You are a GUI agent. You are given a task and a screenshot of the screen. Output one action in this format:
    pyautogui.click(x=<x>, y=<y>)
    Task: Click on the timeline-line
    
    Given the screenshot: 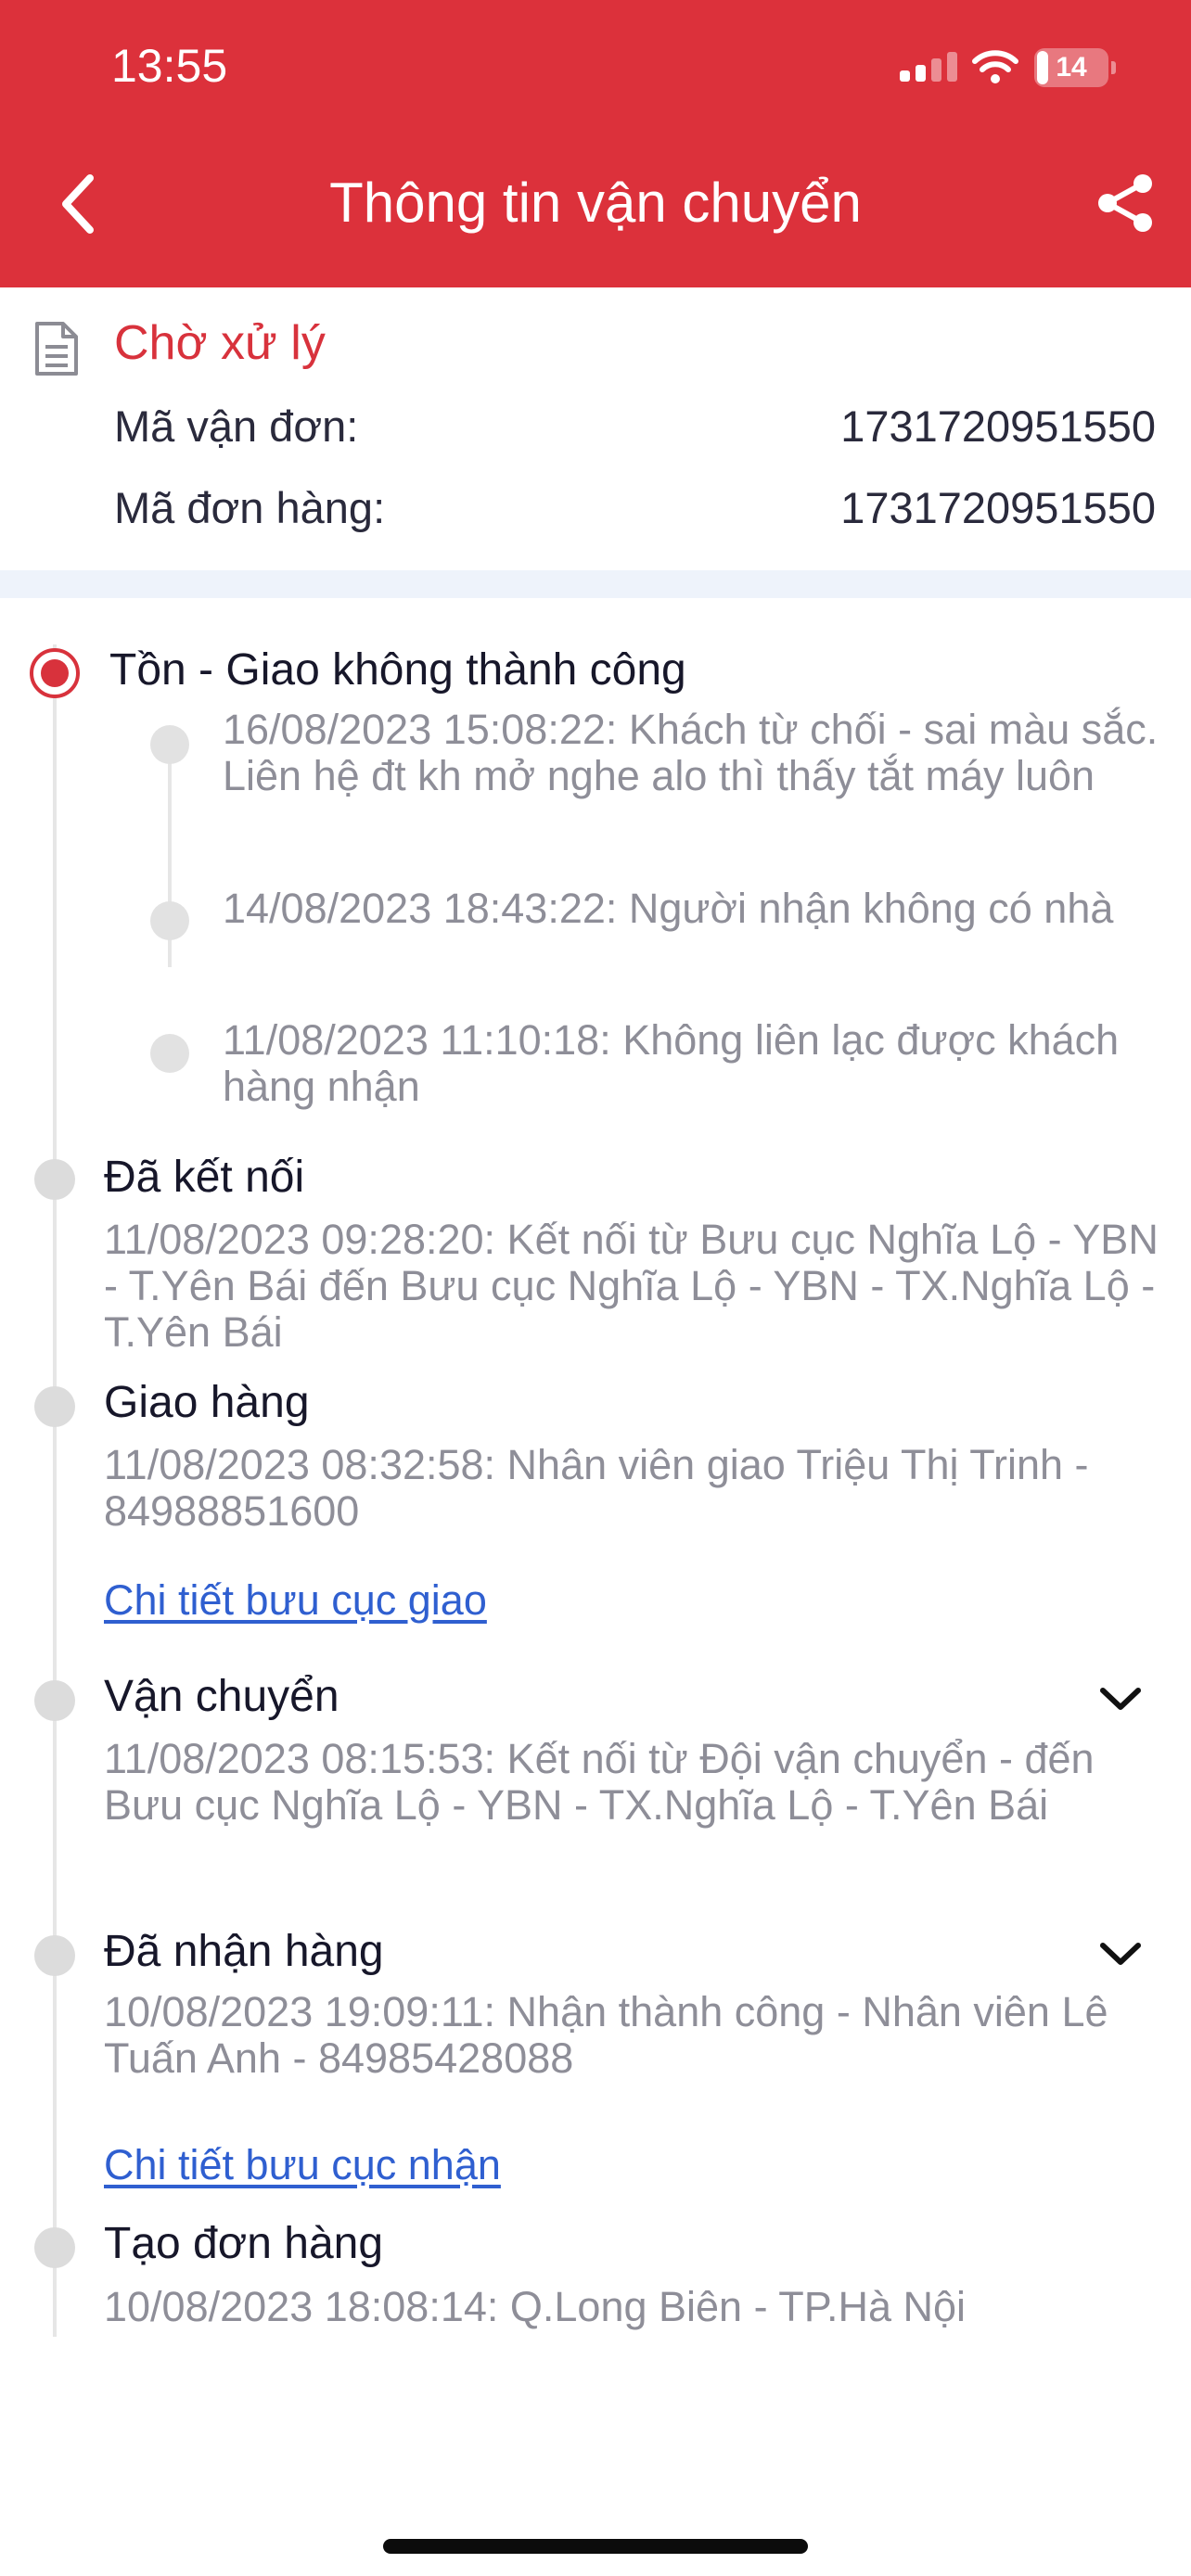 What is the action you would take?
    pyautogui.click(x=55, y=1491)
    